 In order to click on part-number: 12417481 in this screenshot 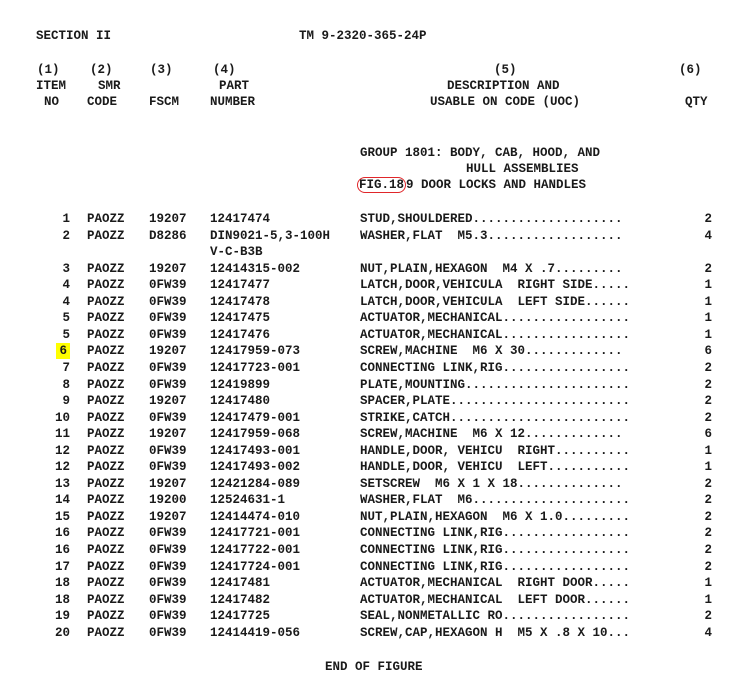, I will do `click(240, 583)`.